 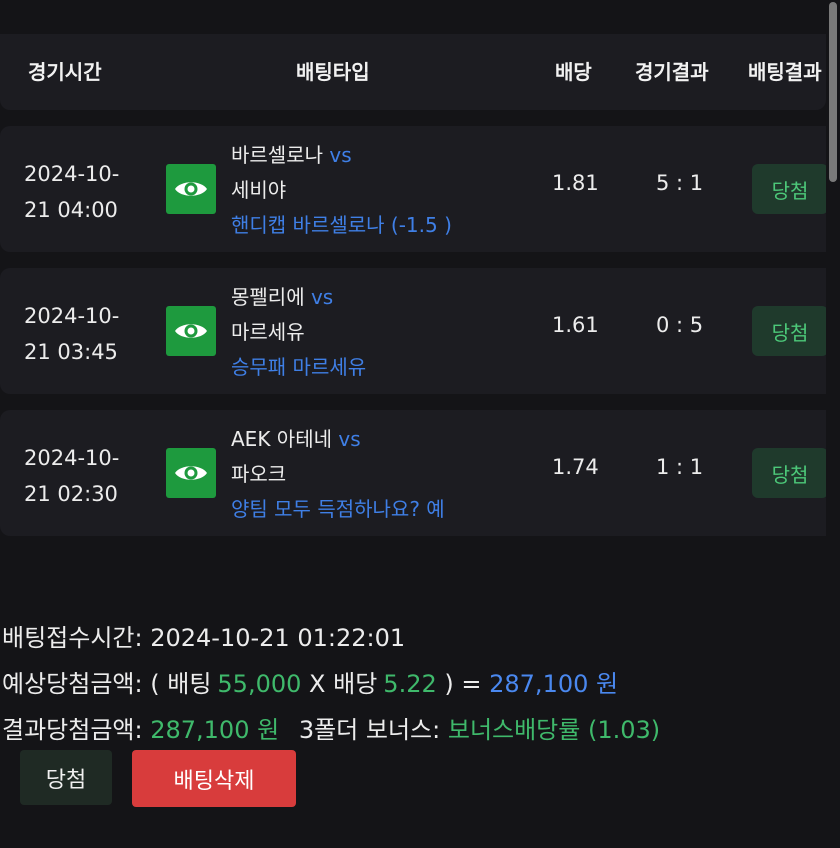 What do you see at coordinates (268, 332) in the screenshot?
I see `away-team: 마르세유` at bounding box center [268, 332].